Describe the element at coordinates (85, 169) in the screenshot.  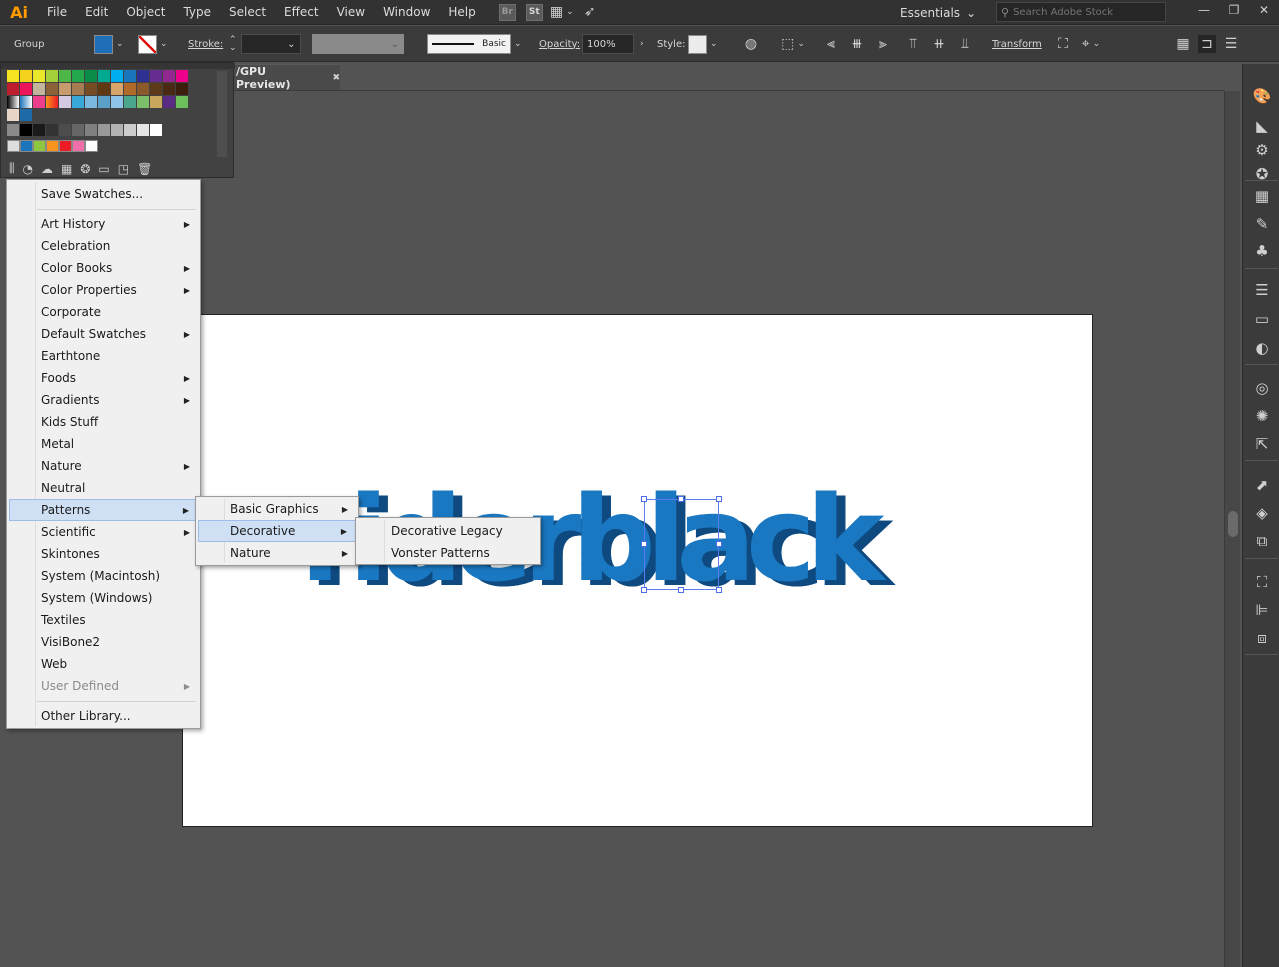
I see `swatch-options-icon: ❂` at that location.